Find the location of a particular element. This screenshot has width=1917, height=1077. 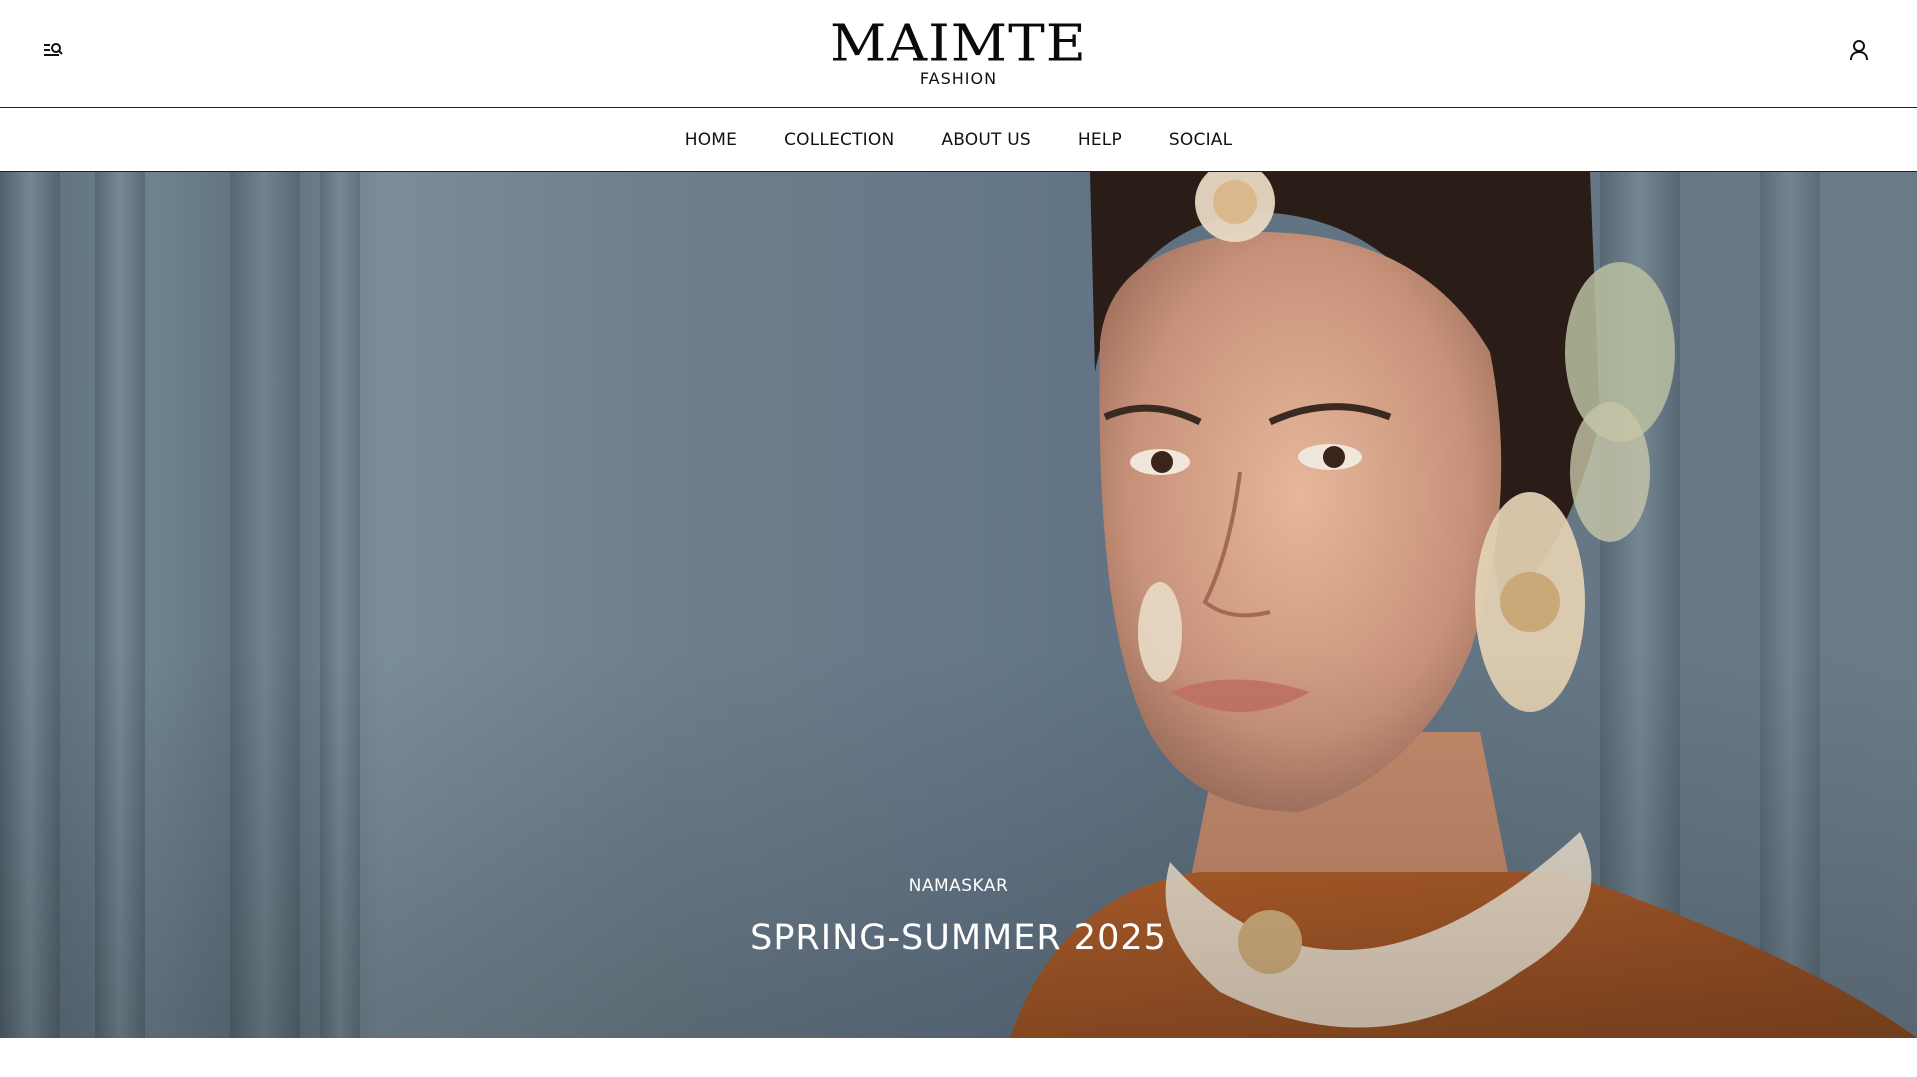

site-header: MAIMTE FASHION is located at coordinates (958, 54).